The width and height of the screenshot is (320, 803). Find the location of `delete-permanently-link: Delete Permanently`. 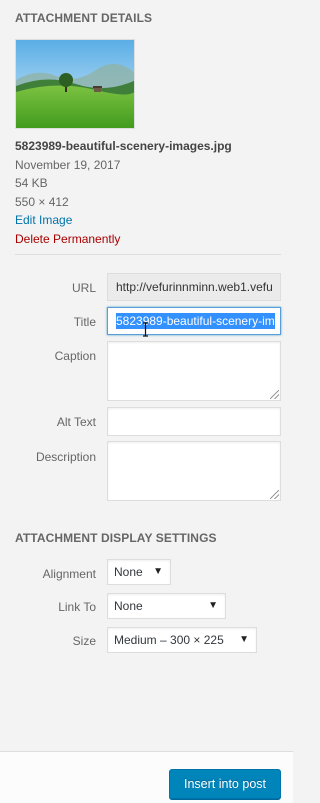

delete-permanently-link: Delete Permanently is located at coordinates (123, 239).